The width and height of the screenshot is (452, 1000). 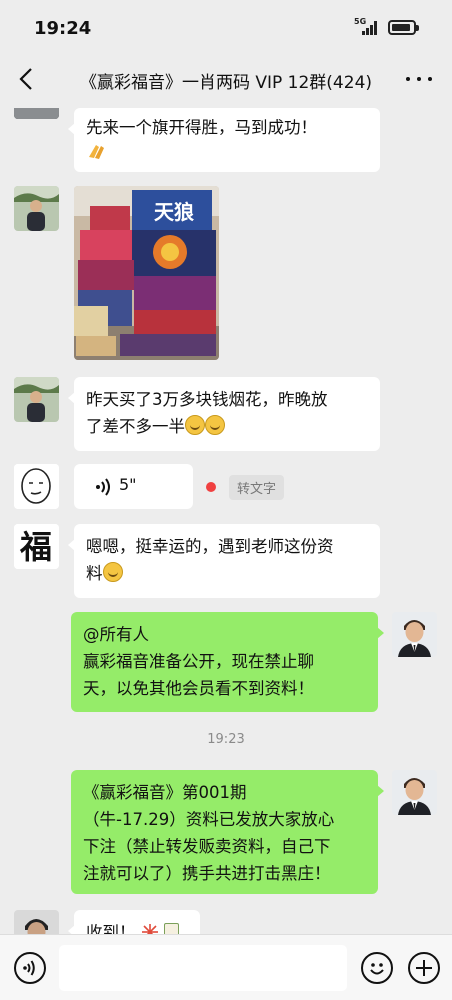 I want to click on unread-indicator, so click(x=211, y=487).